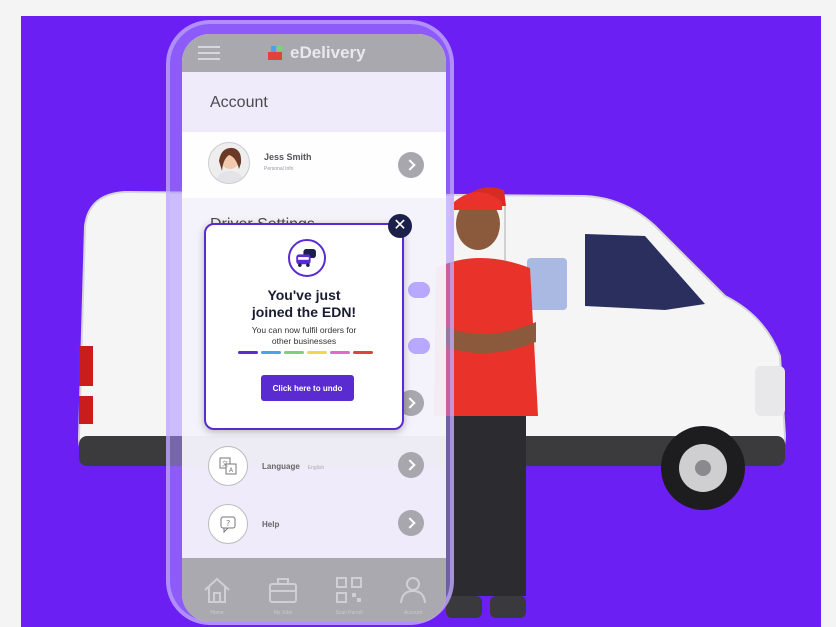 The width and height of the screenshot is (836, 627). I want to click on nav-account: Account, so click(413, 596).